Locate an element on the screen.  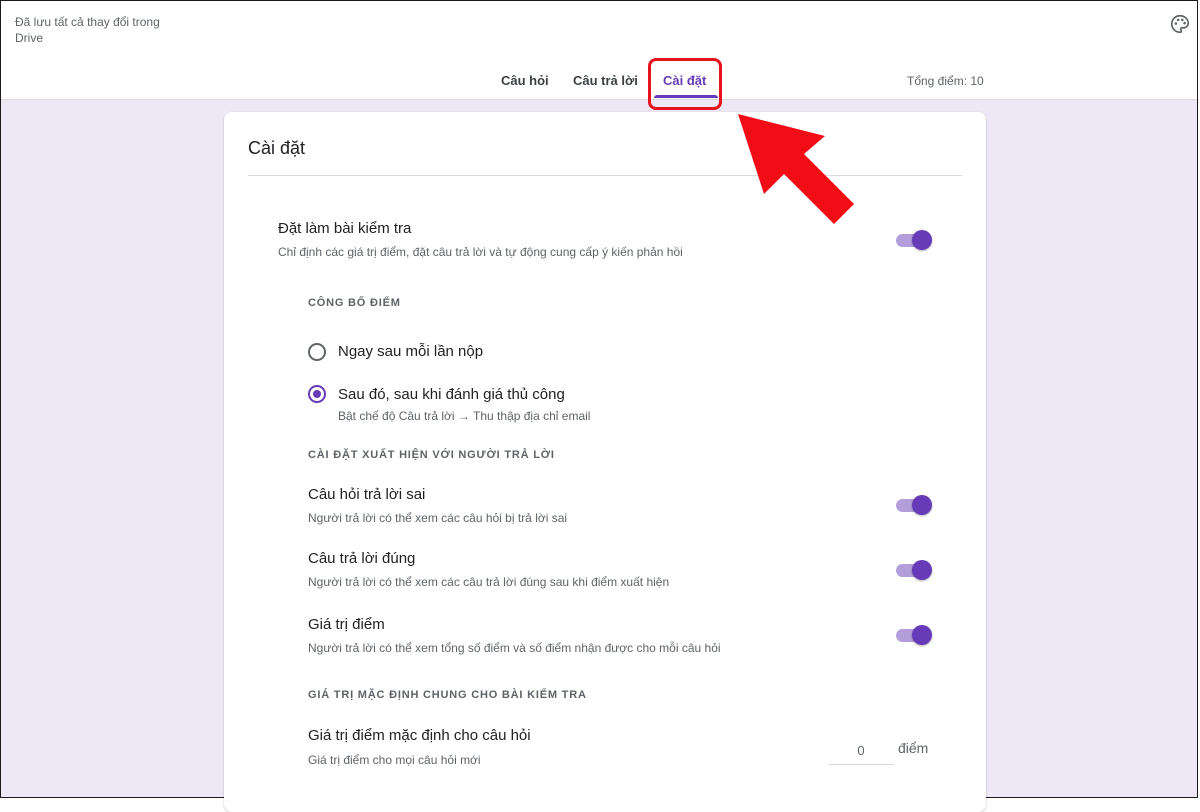
tab-responses: Câu trả lời is located at coordinates (605, 80).